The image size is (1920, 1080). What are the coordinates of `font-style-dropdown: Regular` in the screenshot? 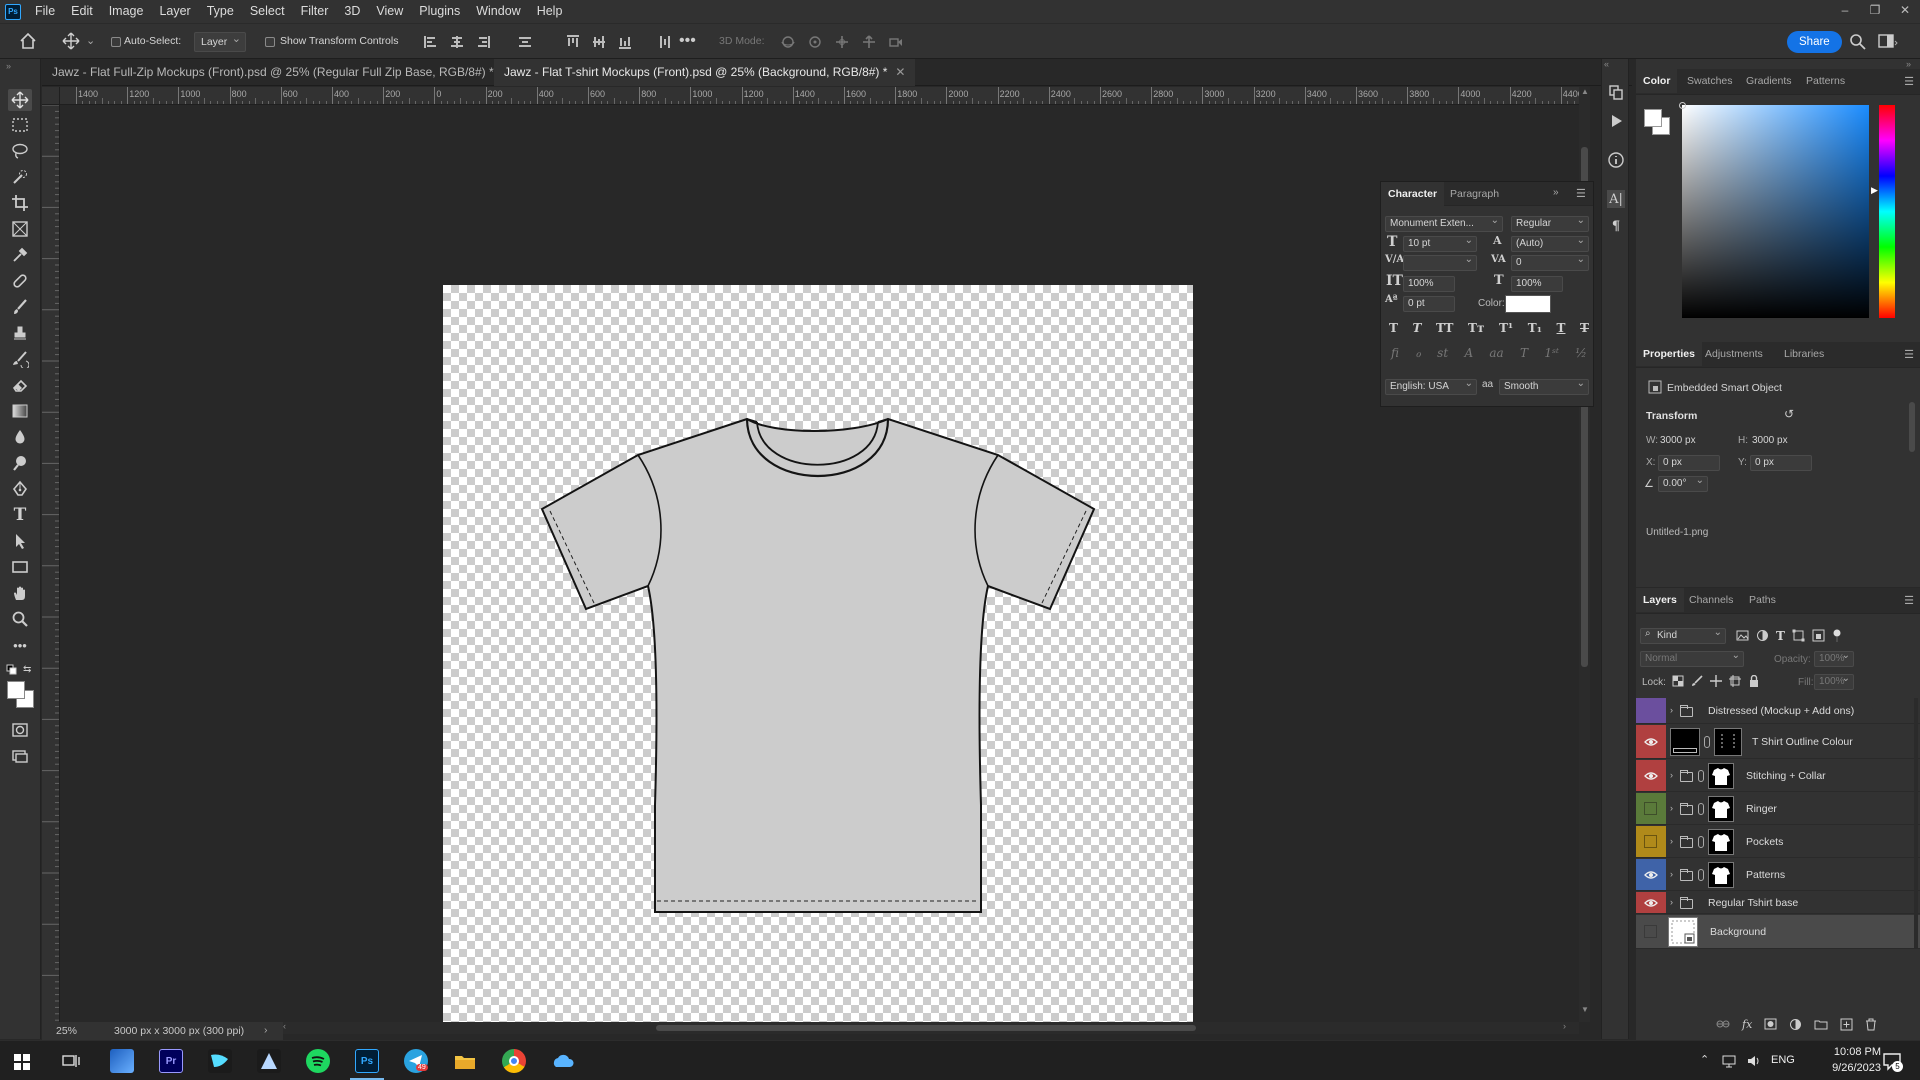 It's located at (1550, 223).